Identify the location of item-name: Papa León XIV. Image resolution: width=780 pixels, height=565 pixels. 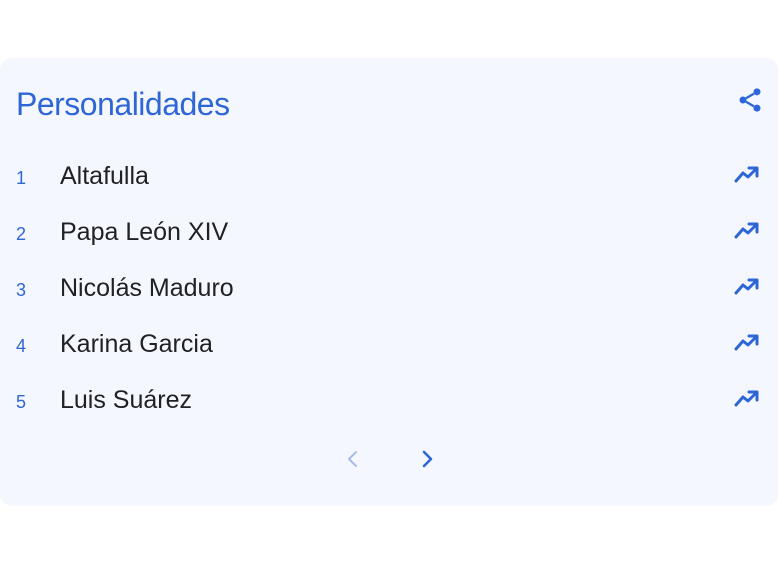
(144, 232).